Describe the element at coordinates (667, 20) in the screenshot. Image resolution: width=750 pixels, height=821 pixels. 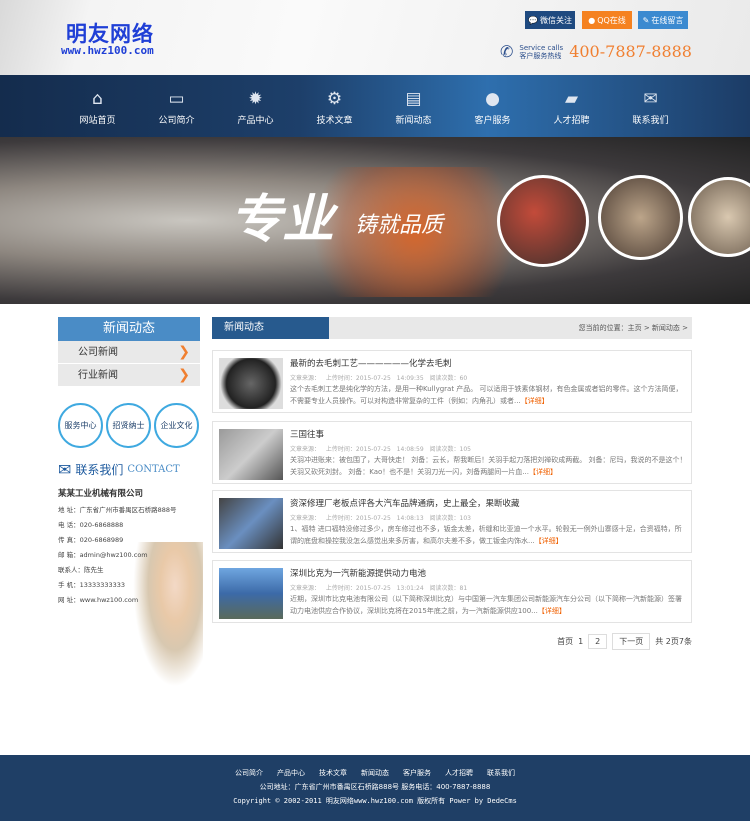
I see `message-label: 在线留言` at that location.